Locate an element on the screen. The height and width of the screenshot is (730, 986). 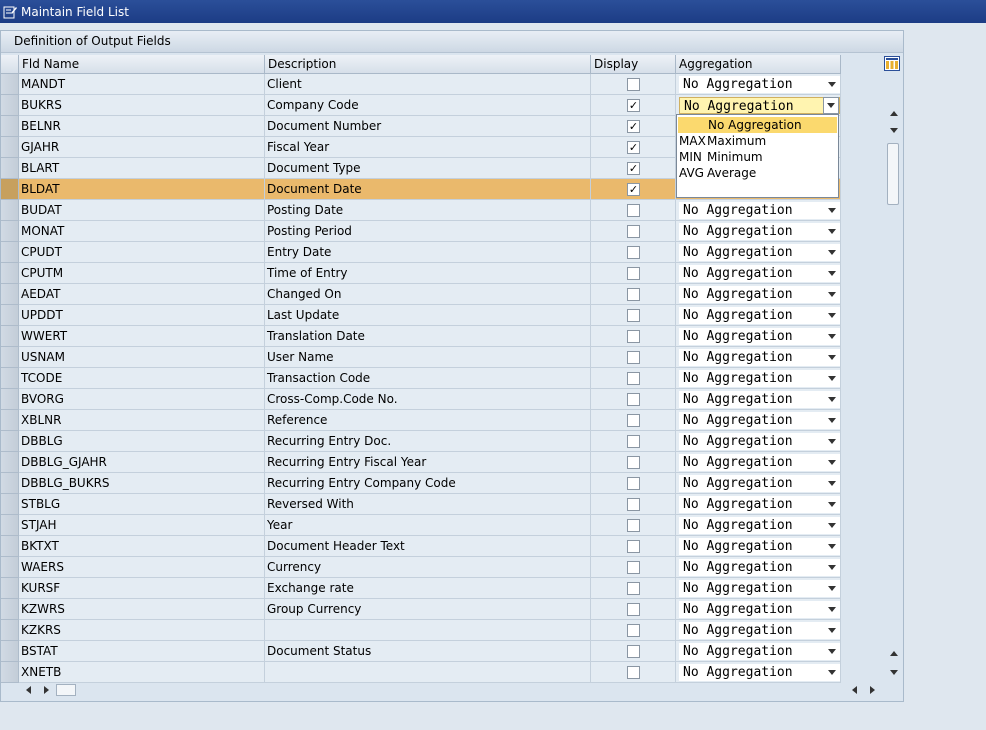
scroll-left-end-button is located at coordinates (854, 690).